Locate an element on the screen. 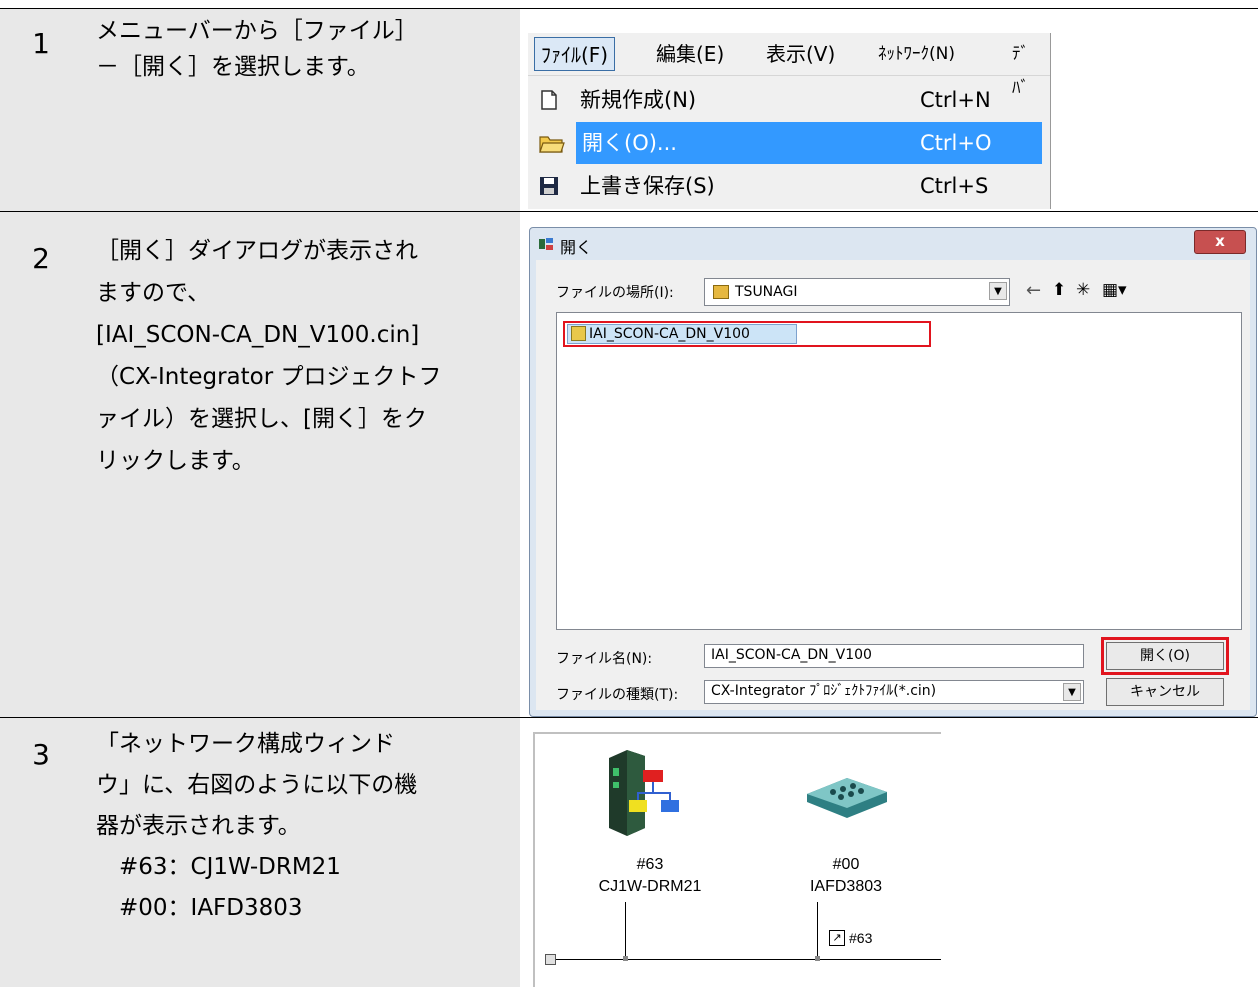 The height and width of the screenshot is (987, 1258). menu-item-shortcut: Ctrl+S is located at coordinates (954, 186).